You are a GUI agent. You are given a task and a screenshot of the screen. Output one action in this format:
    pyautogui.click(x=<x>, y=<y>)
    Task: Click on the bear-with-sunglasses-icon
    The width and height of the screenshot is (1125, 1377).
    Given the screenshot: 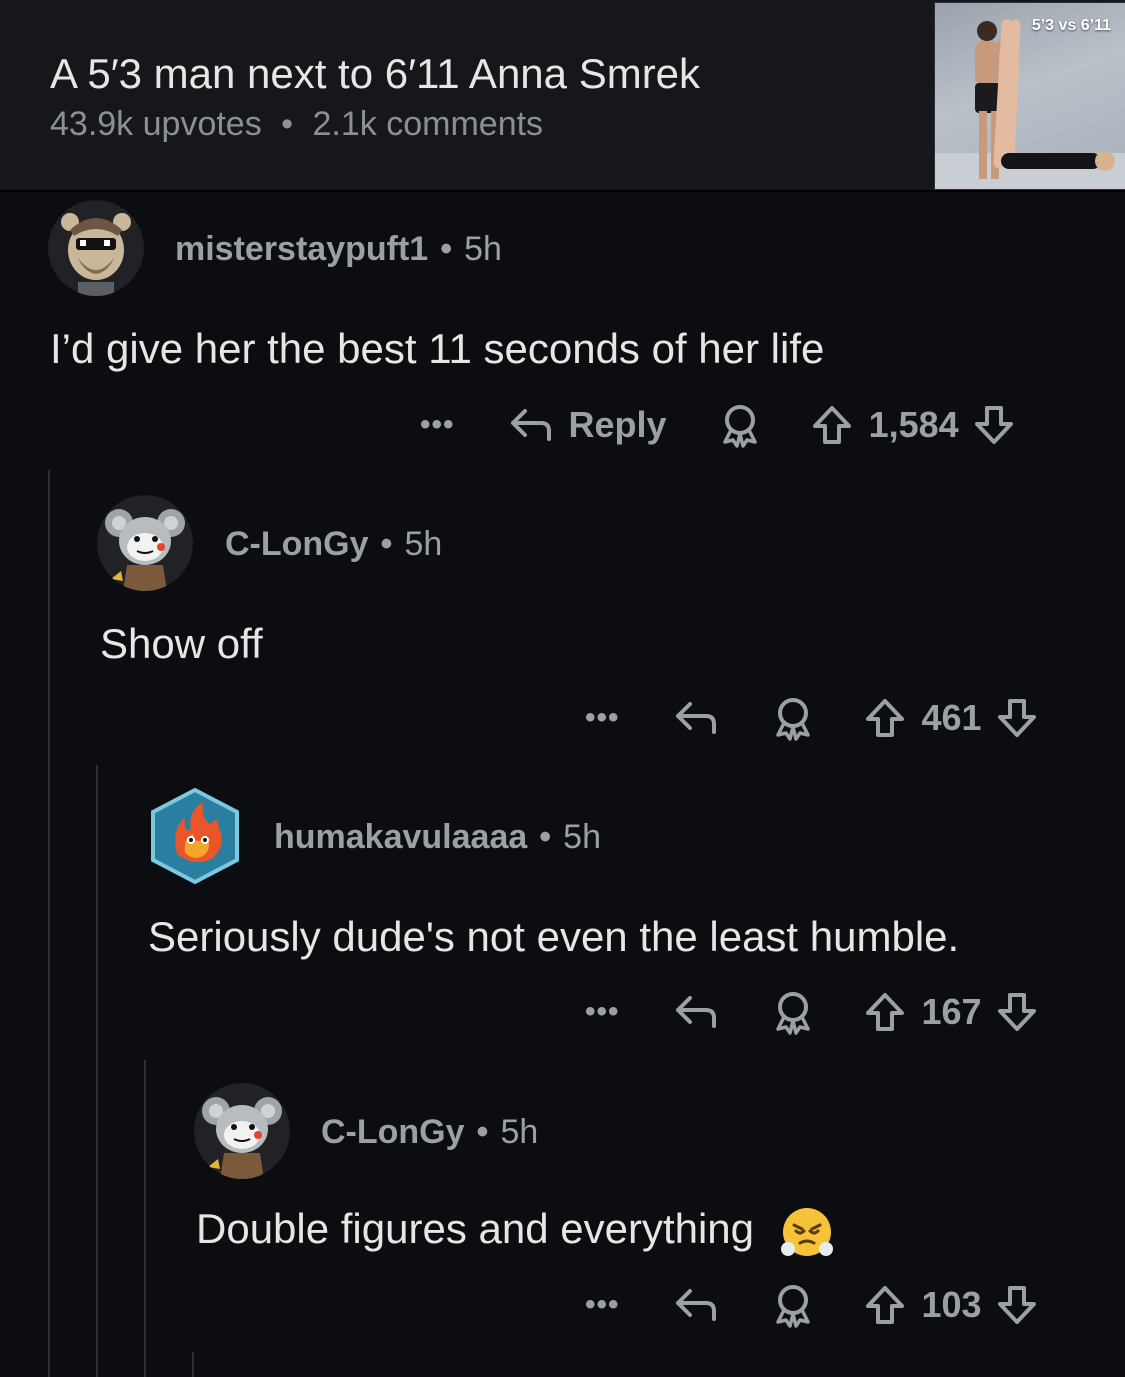 What is the action you would take?
    pyautogui.click(x=96, y=248)
    